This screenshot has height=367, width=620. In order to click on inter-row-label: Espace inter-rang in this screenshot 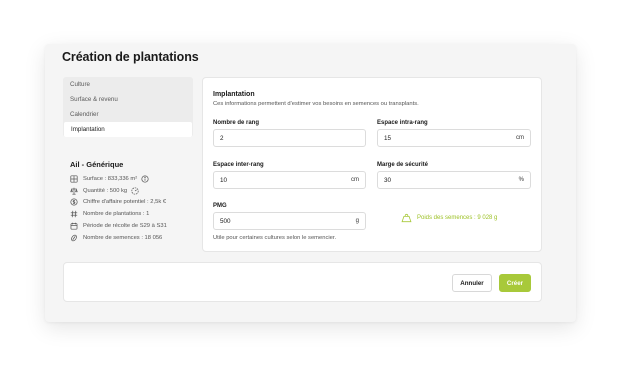, I will do `click(238, 165)`.